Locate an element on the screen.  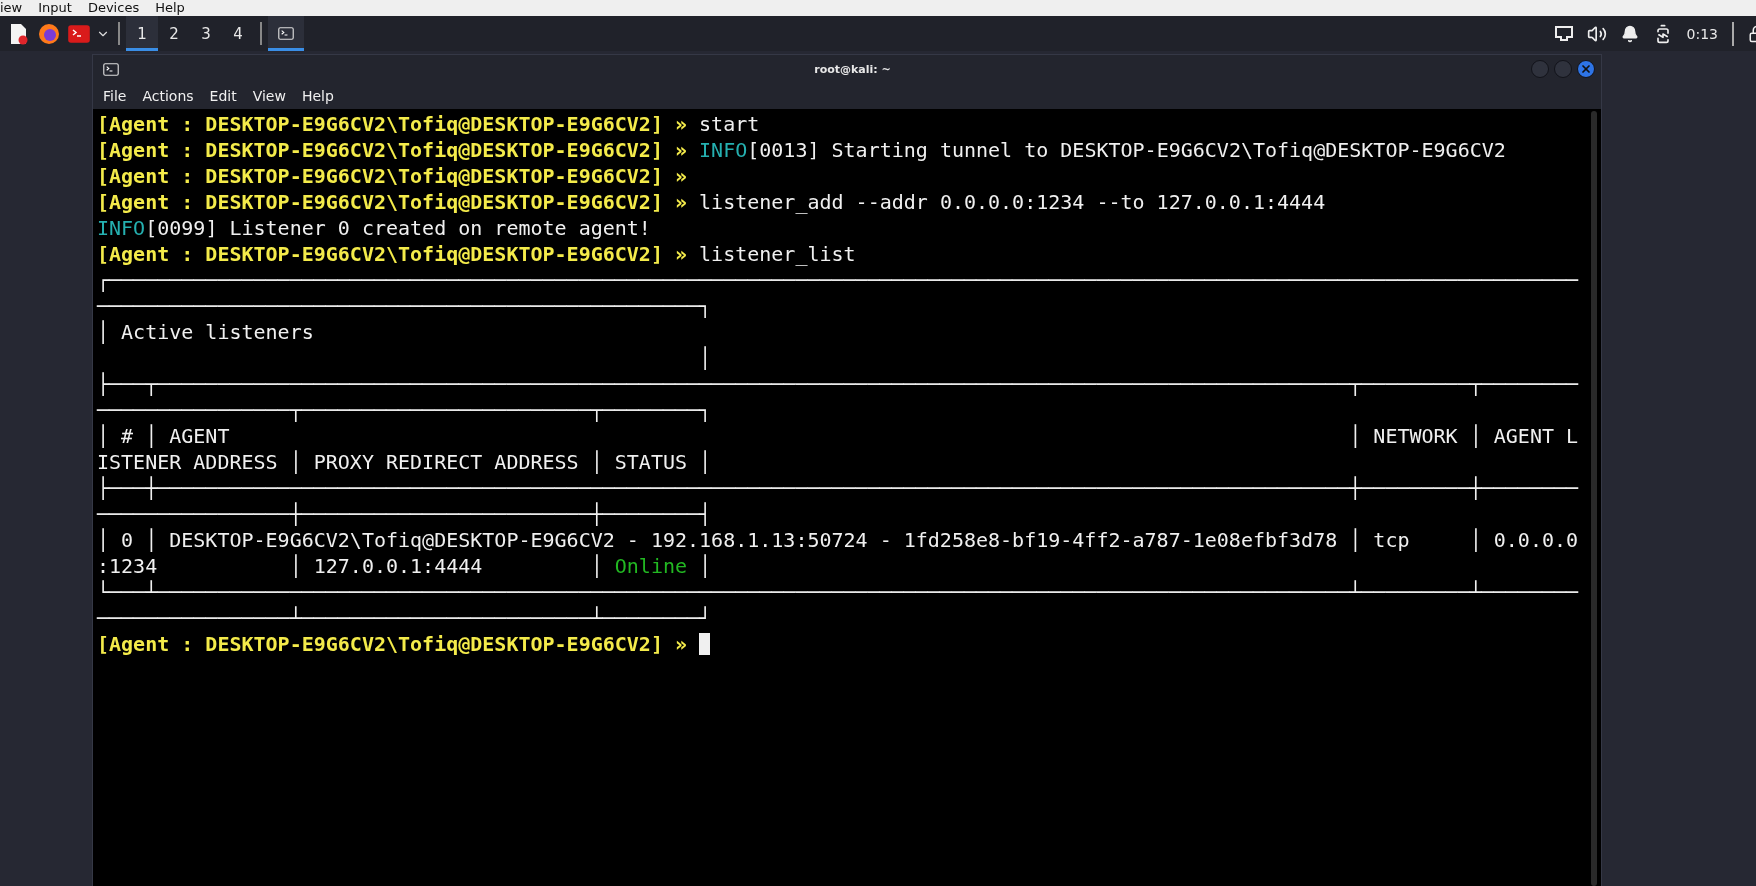
scrollbar is located at coordinates (1594, 498).